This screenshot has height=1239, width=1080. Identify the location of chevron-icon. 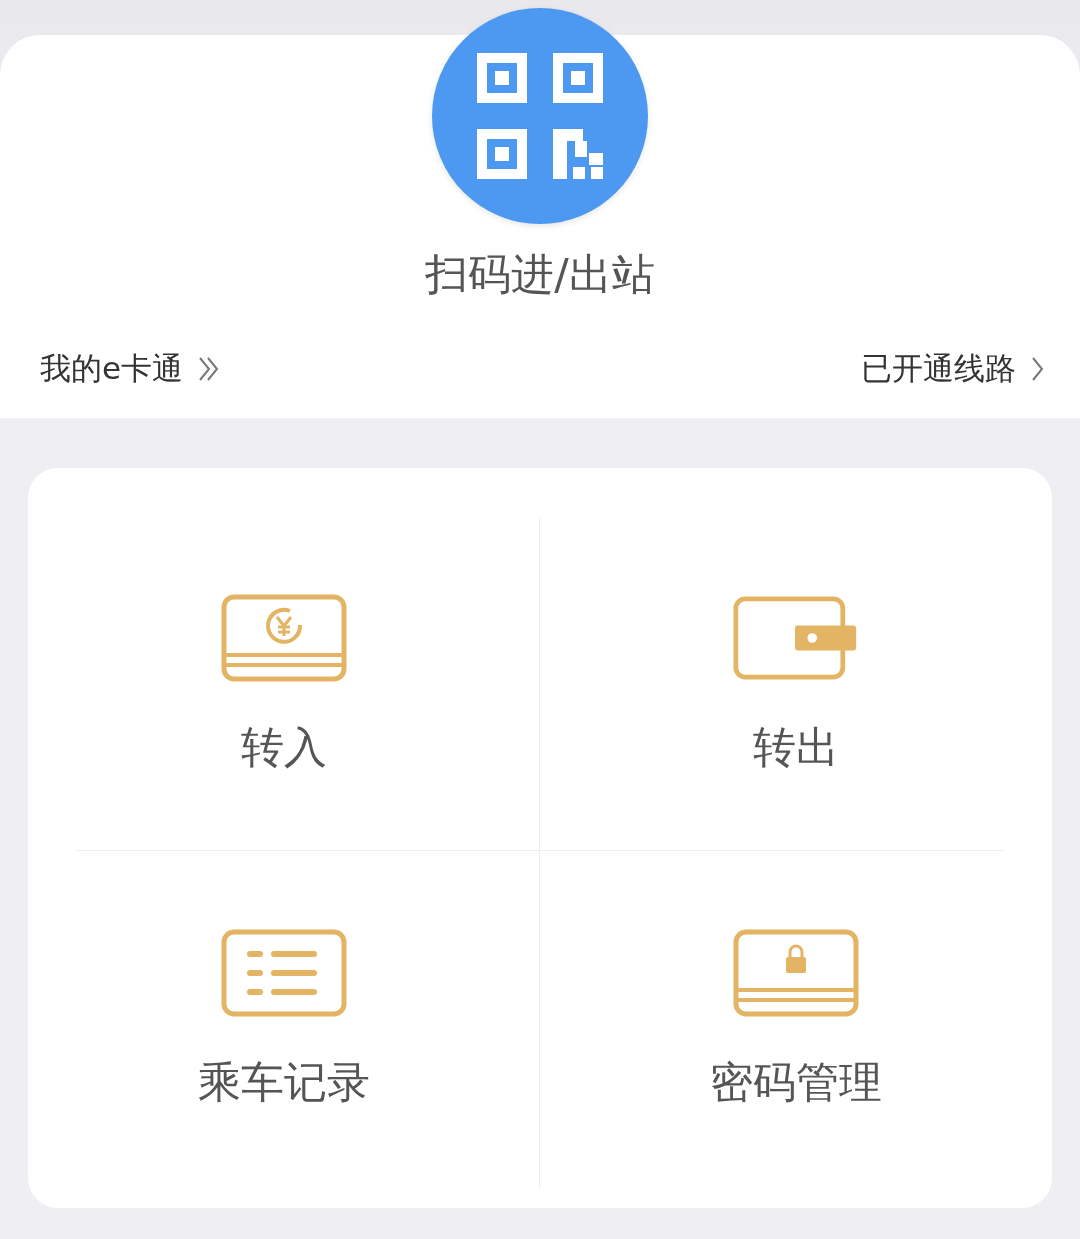
(1037, 369).